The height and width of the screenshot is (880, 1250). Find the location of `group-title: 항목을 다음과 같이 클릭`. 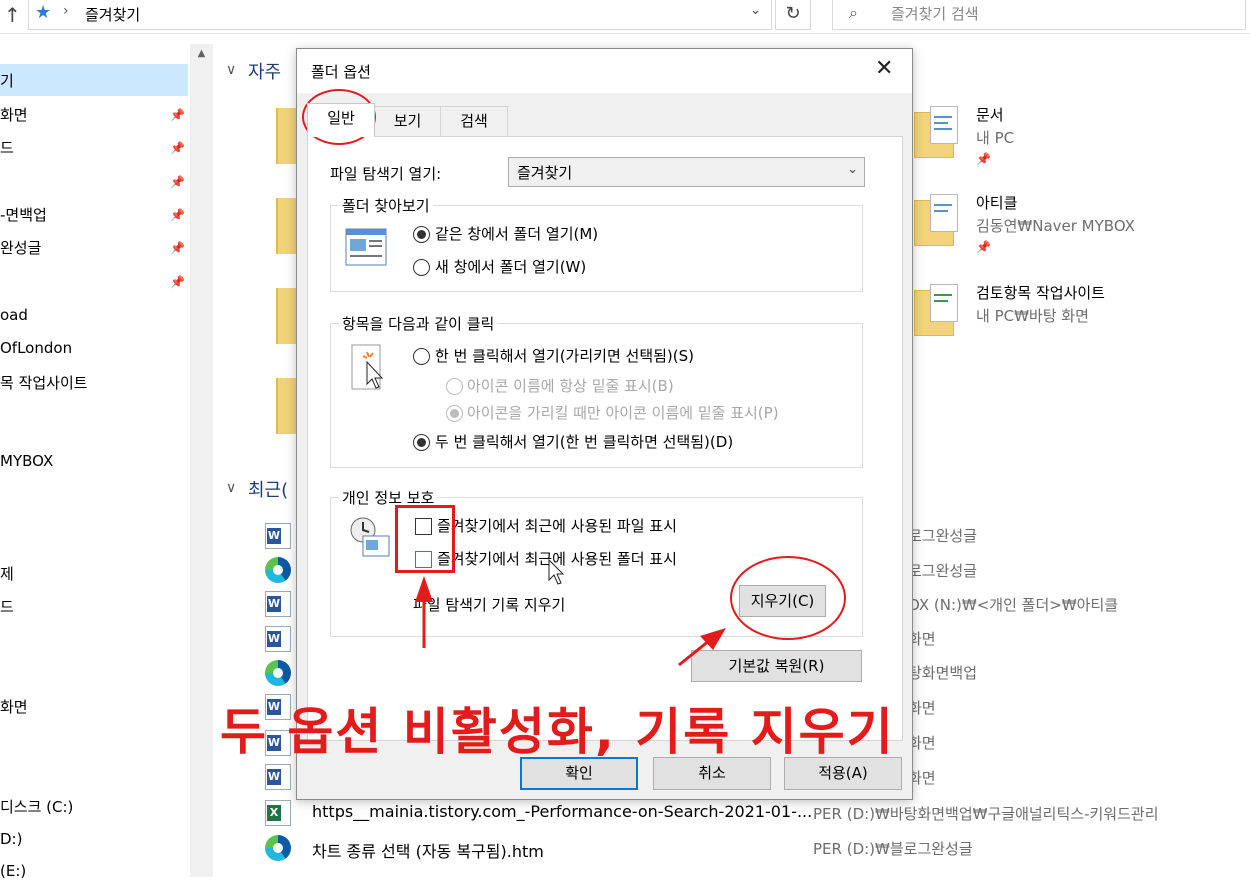

group-title: 항목을 다음과 같이 클릭 is located at coordinates (418, 323).